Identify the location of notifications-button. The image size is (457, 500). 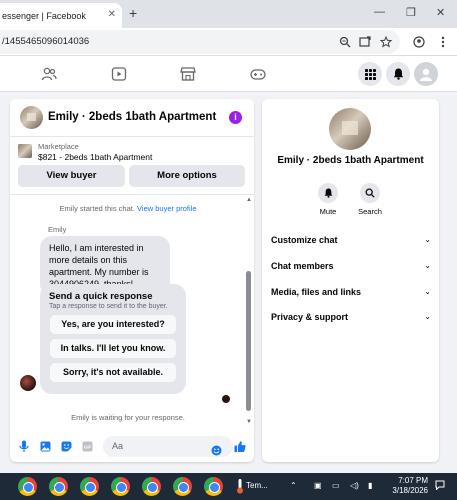
(398, 74).